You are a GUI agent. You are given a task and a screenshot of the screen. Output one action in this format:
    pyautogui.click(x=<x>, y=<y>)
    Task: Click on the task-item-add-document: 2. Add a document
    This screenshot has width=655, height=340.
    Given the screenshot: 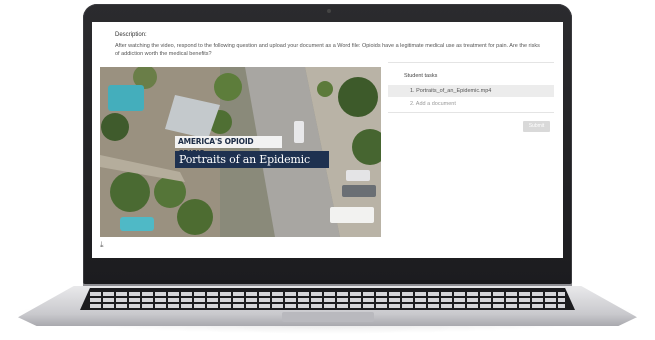 What is the action you would take?
    pyautogui.click(x=433, y=104)
    